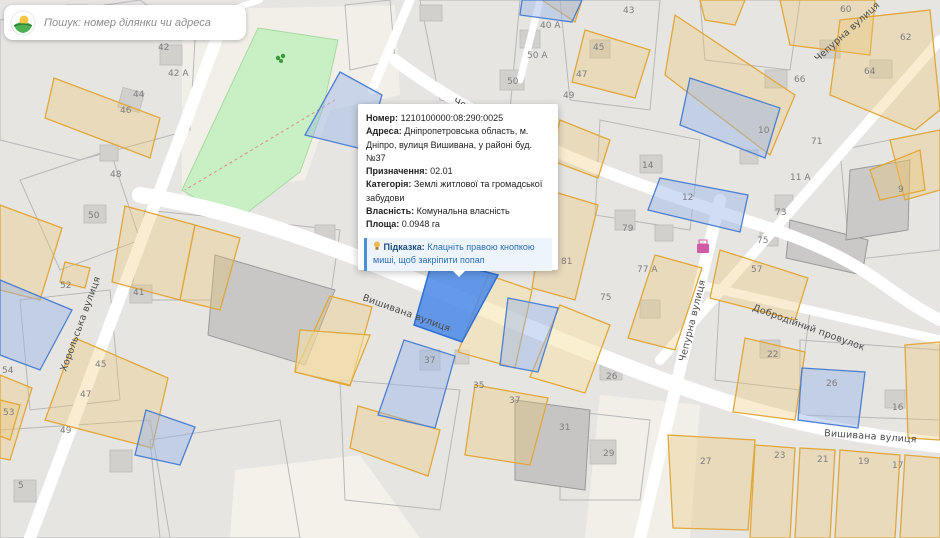 Image resolution: width=940 pixels, height=538 pixels. What do you see at coordinates (390, 211) in the screenshot?
I see `parcel-ownership-label: Власність:` at bounding box center [390, 211].